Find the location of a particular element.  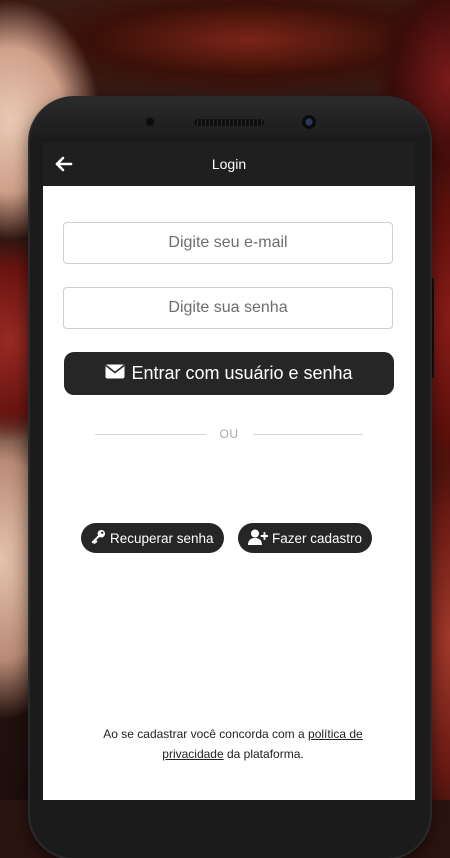

signup-button: Fazer cadastro is located at coordinates (305, 538).